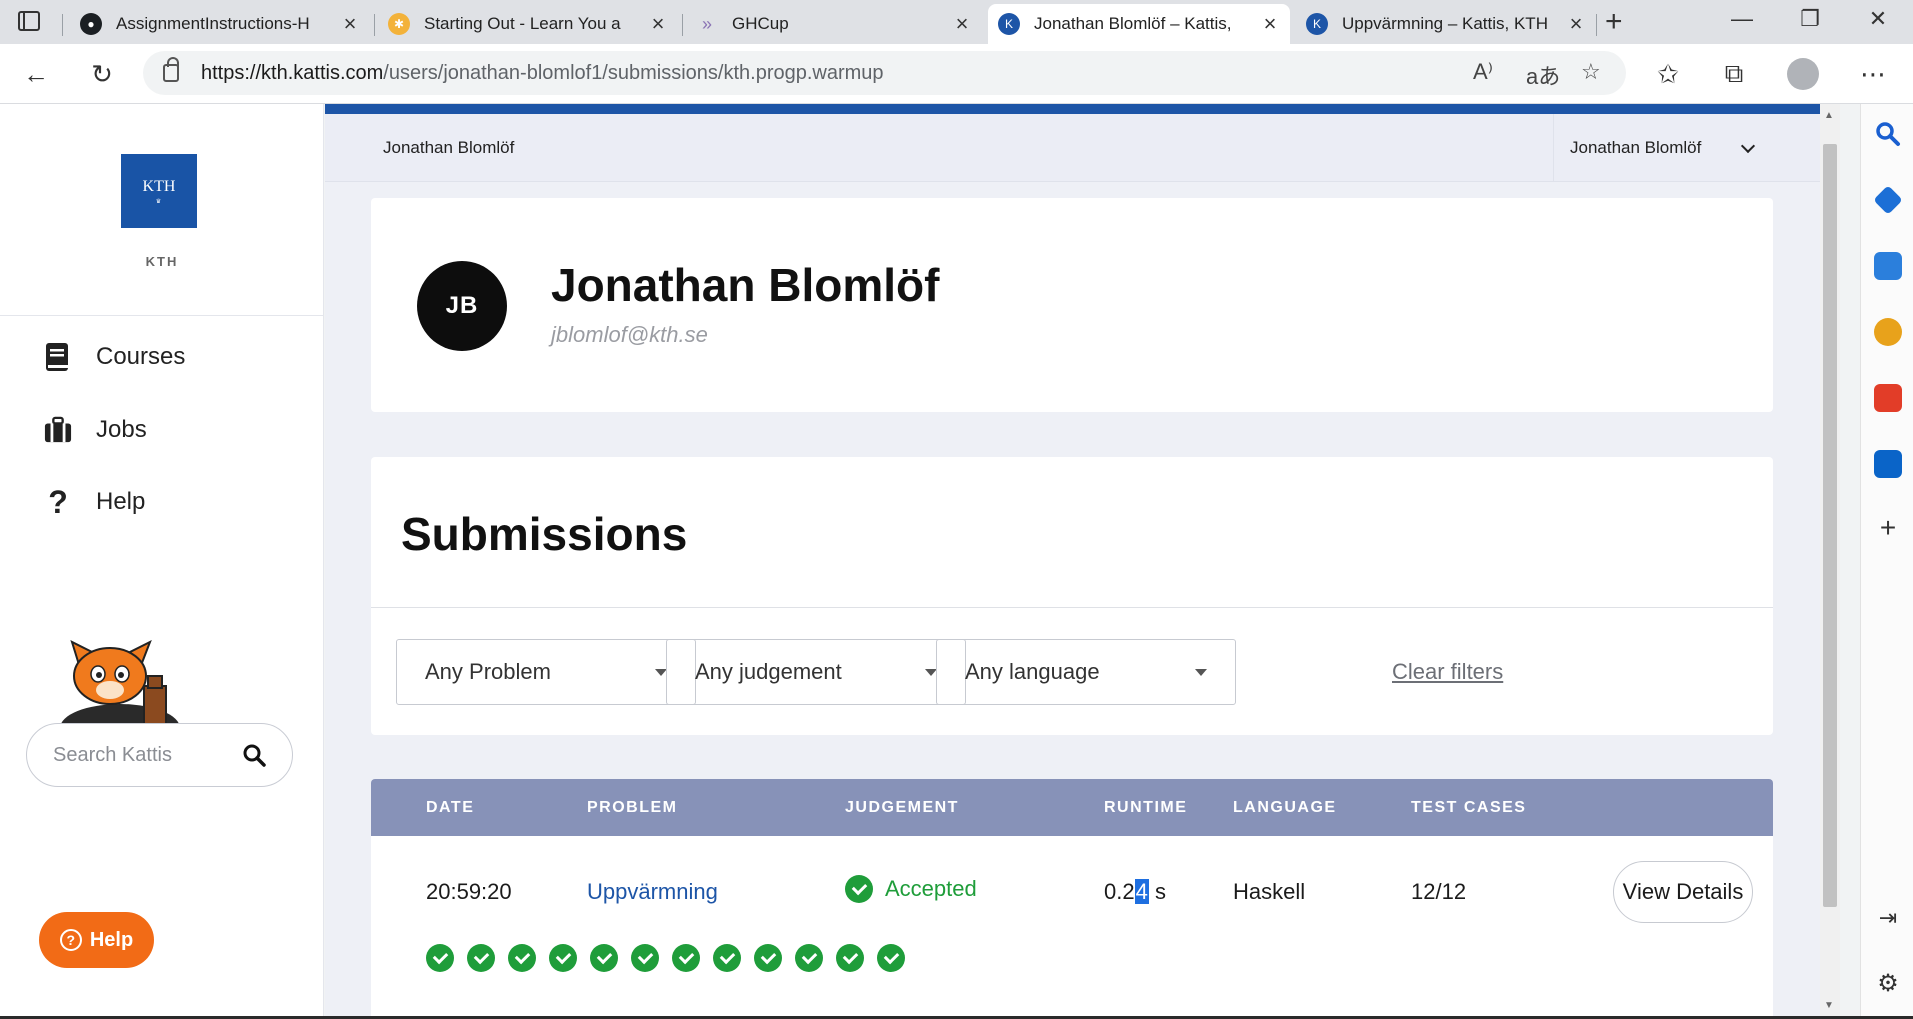 This screenshot has height=1019, width=1913. What do you see at coordinates (1591, 72) in the screenshot?
I see `add-favorite-icon: ☆` at bounding box center [1591, 72].